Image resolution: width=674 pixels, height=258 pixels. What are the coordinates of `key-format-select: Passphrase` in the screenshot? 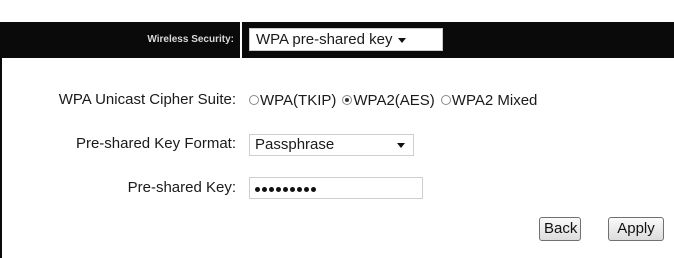 It's located at (331, 145).